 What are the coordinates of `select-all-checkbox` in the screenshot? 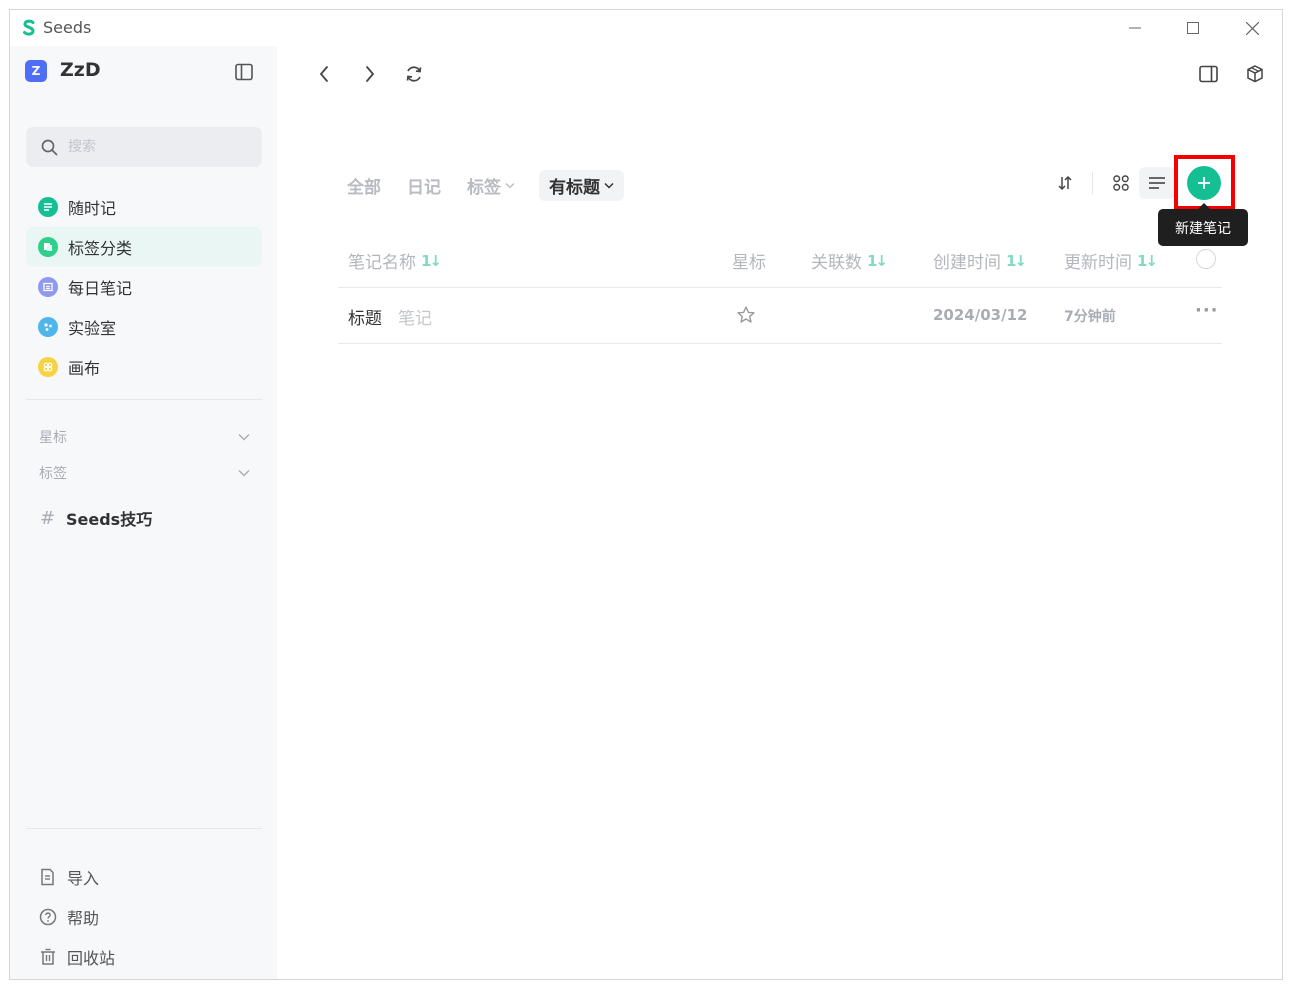 It's located at (1206, 259).